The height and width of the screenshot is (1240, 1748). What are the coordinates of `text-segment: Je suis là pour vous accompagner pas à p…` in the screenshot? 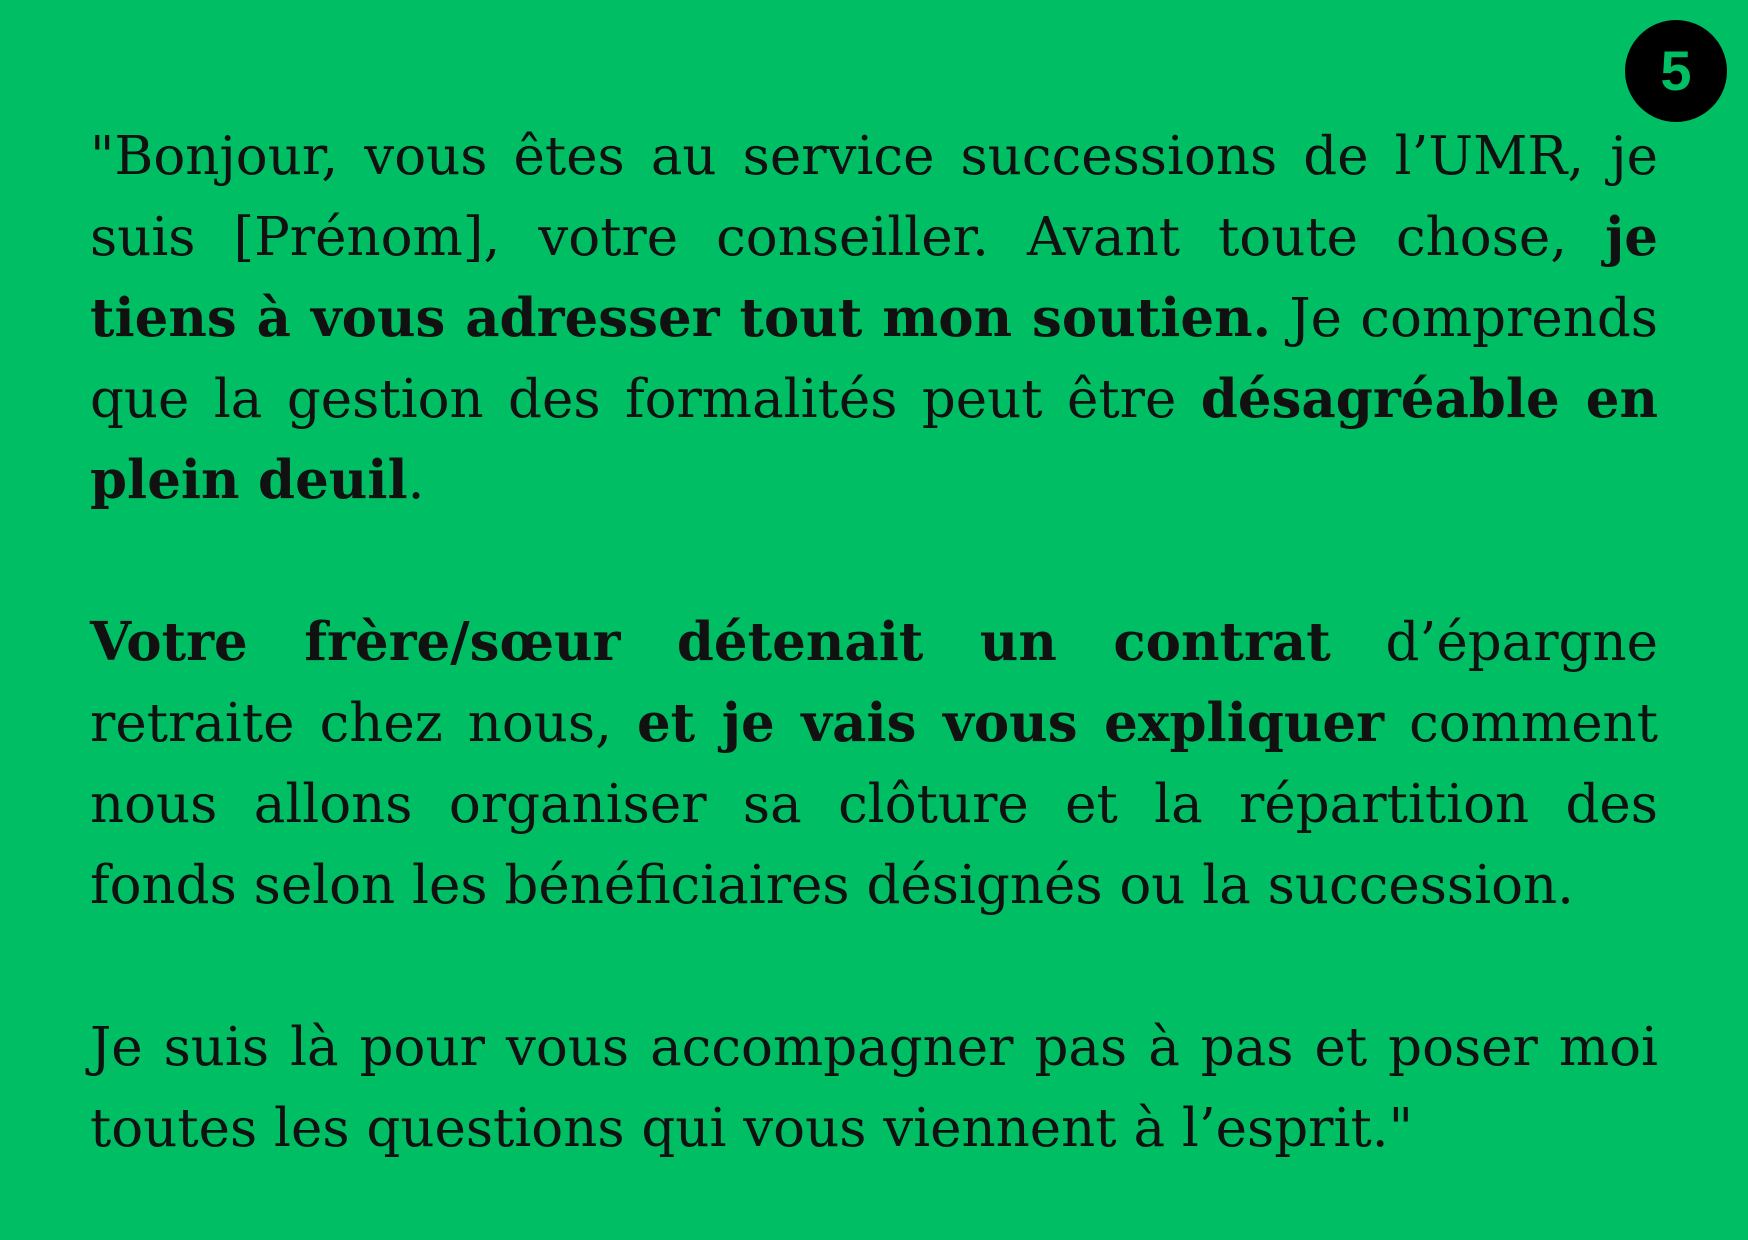 It's located at (874, 1088).